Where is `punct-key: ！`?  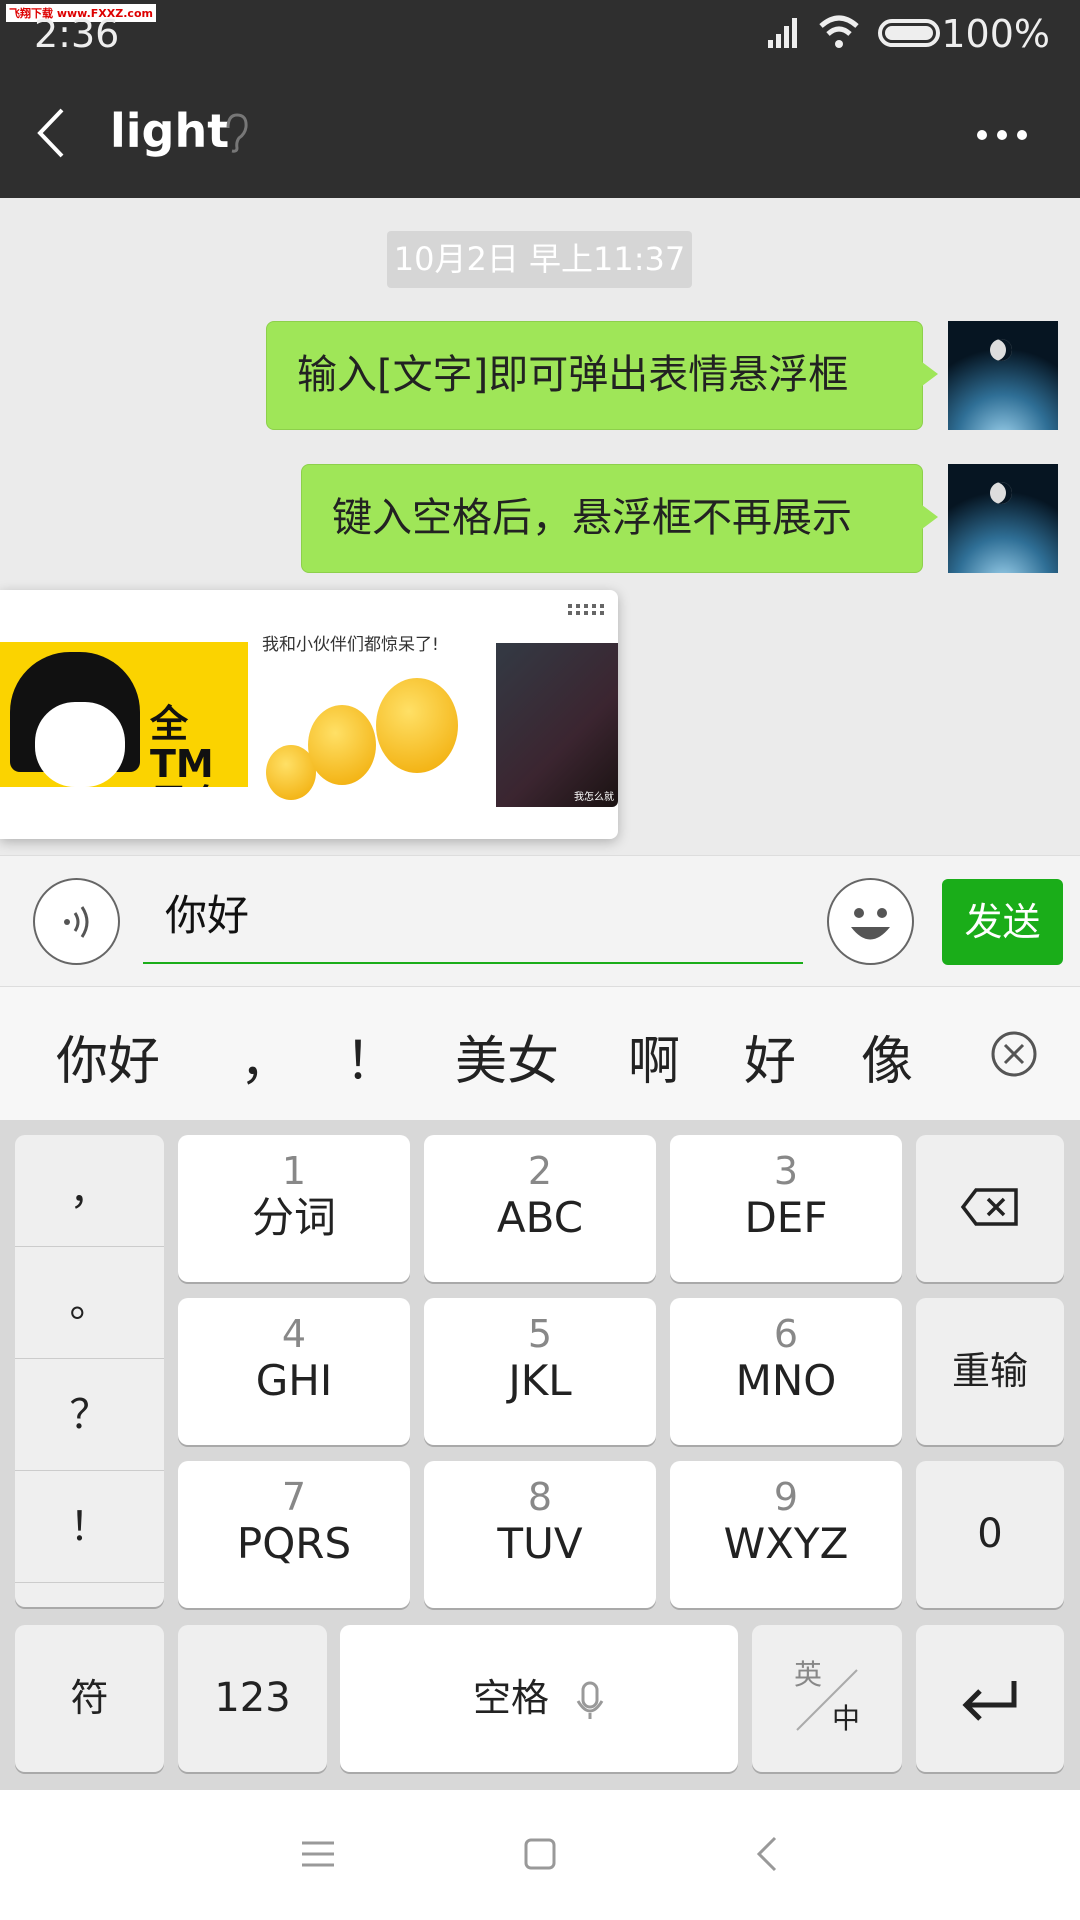 punct-key: ！ is located at coordinates (89, 1527).